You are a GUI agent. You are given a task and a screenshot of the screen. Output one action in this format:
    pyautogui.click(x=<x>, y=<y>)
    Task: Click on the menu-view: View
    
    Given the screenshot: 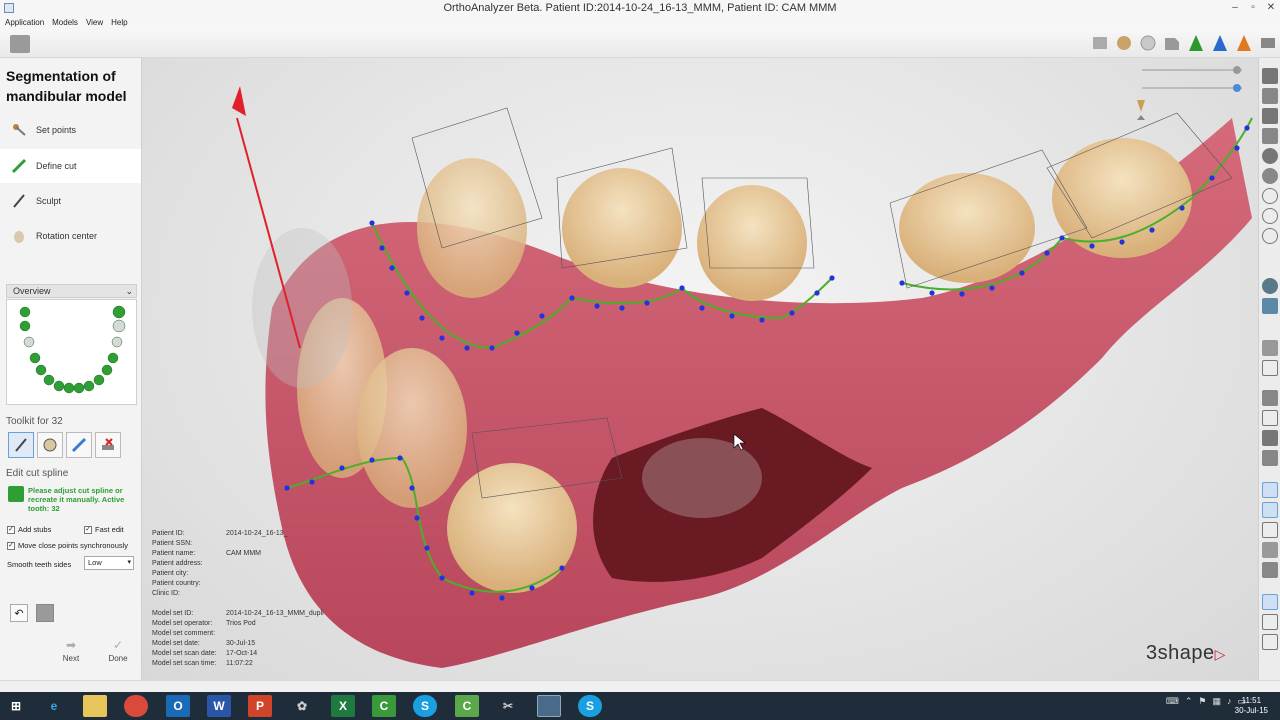 What is the action you would take?
    pyautogui.click(x=94, y=23)
    